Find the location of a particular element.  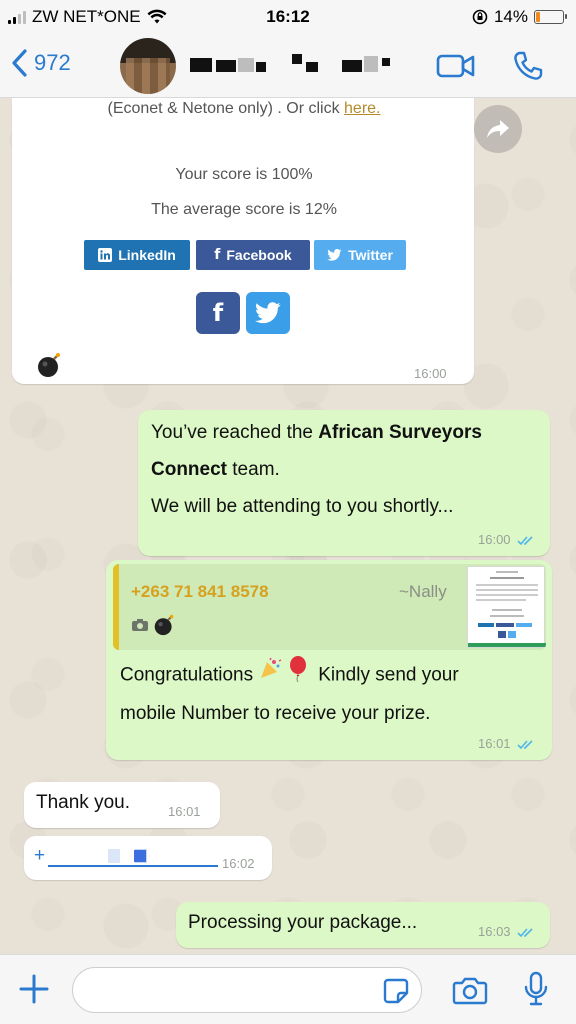

msg-bold-part: African Surveyors is located at coordinates (400, 432).